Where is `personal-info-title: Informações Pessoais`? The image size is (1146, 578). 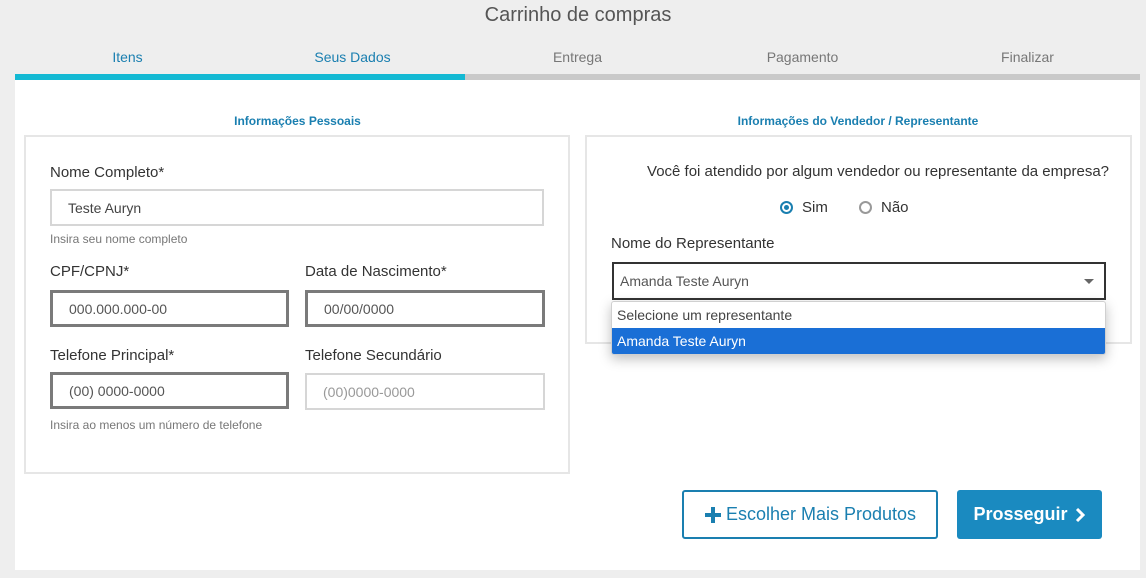 personal-info-title: Informações Pessoais is located at coordinates (297, 121).